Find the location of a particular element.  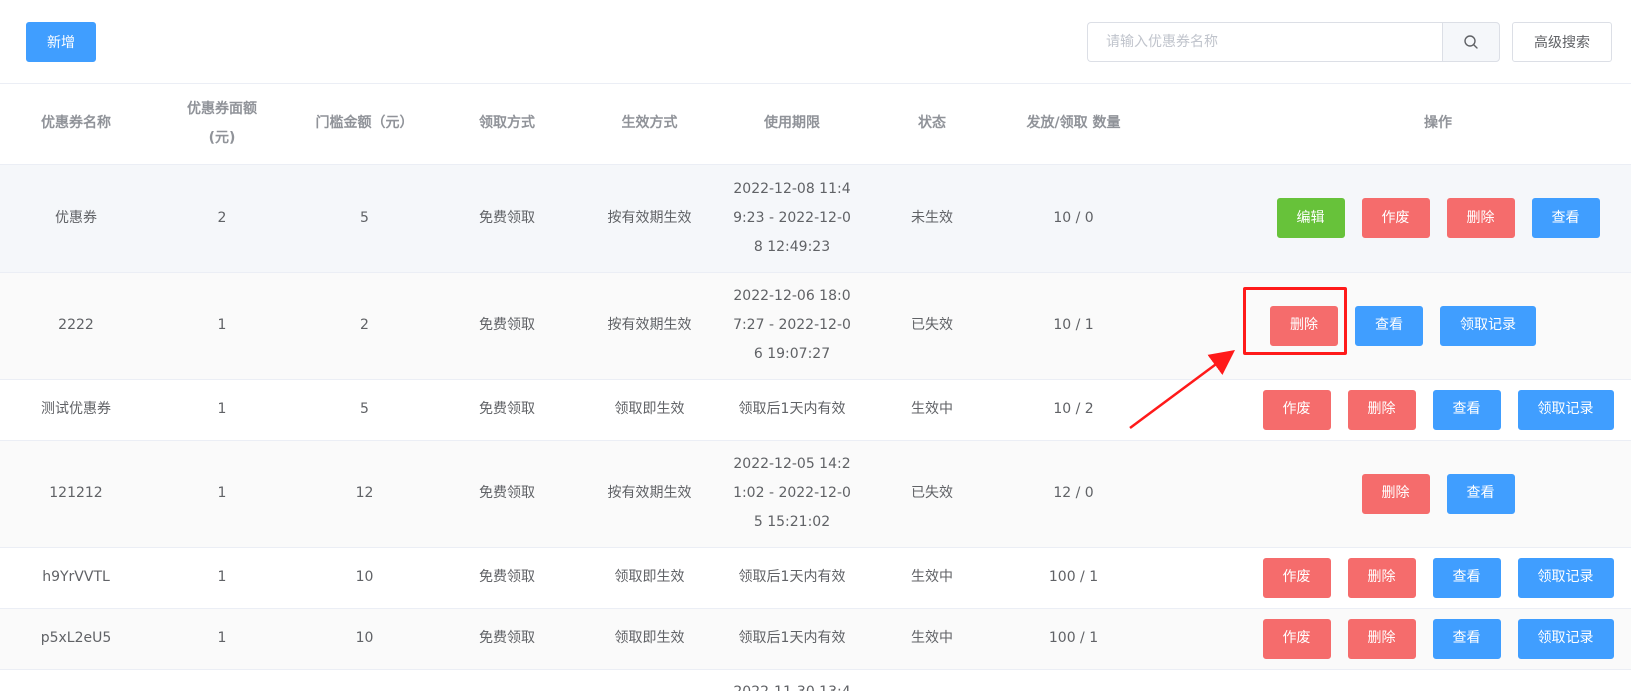

column-header-status: 状态 is located at coordinates (932, 124).